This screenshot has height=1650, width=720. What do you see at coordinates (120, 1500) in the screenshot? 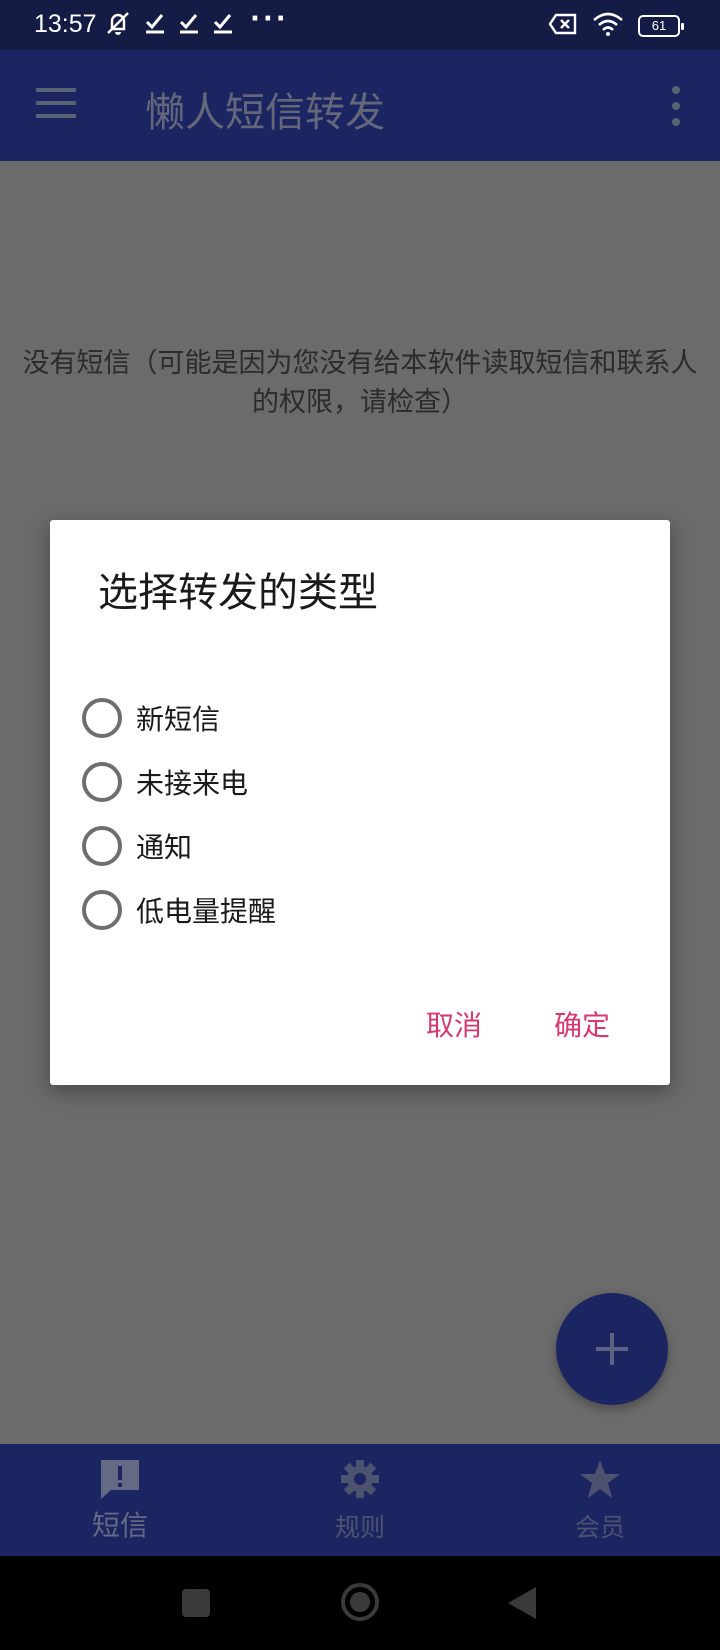
I see `nav-item-sms: 短信` at bounding box center [120, 1500].